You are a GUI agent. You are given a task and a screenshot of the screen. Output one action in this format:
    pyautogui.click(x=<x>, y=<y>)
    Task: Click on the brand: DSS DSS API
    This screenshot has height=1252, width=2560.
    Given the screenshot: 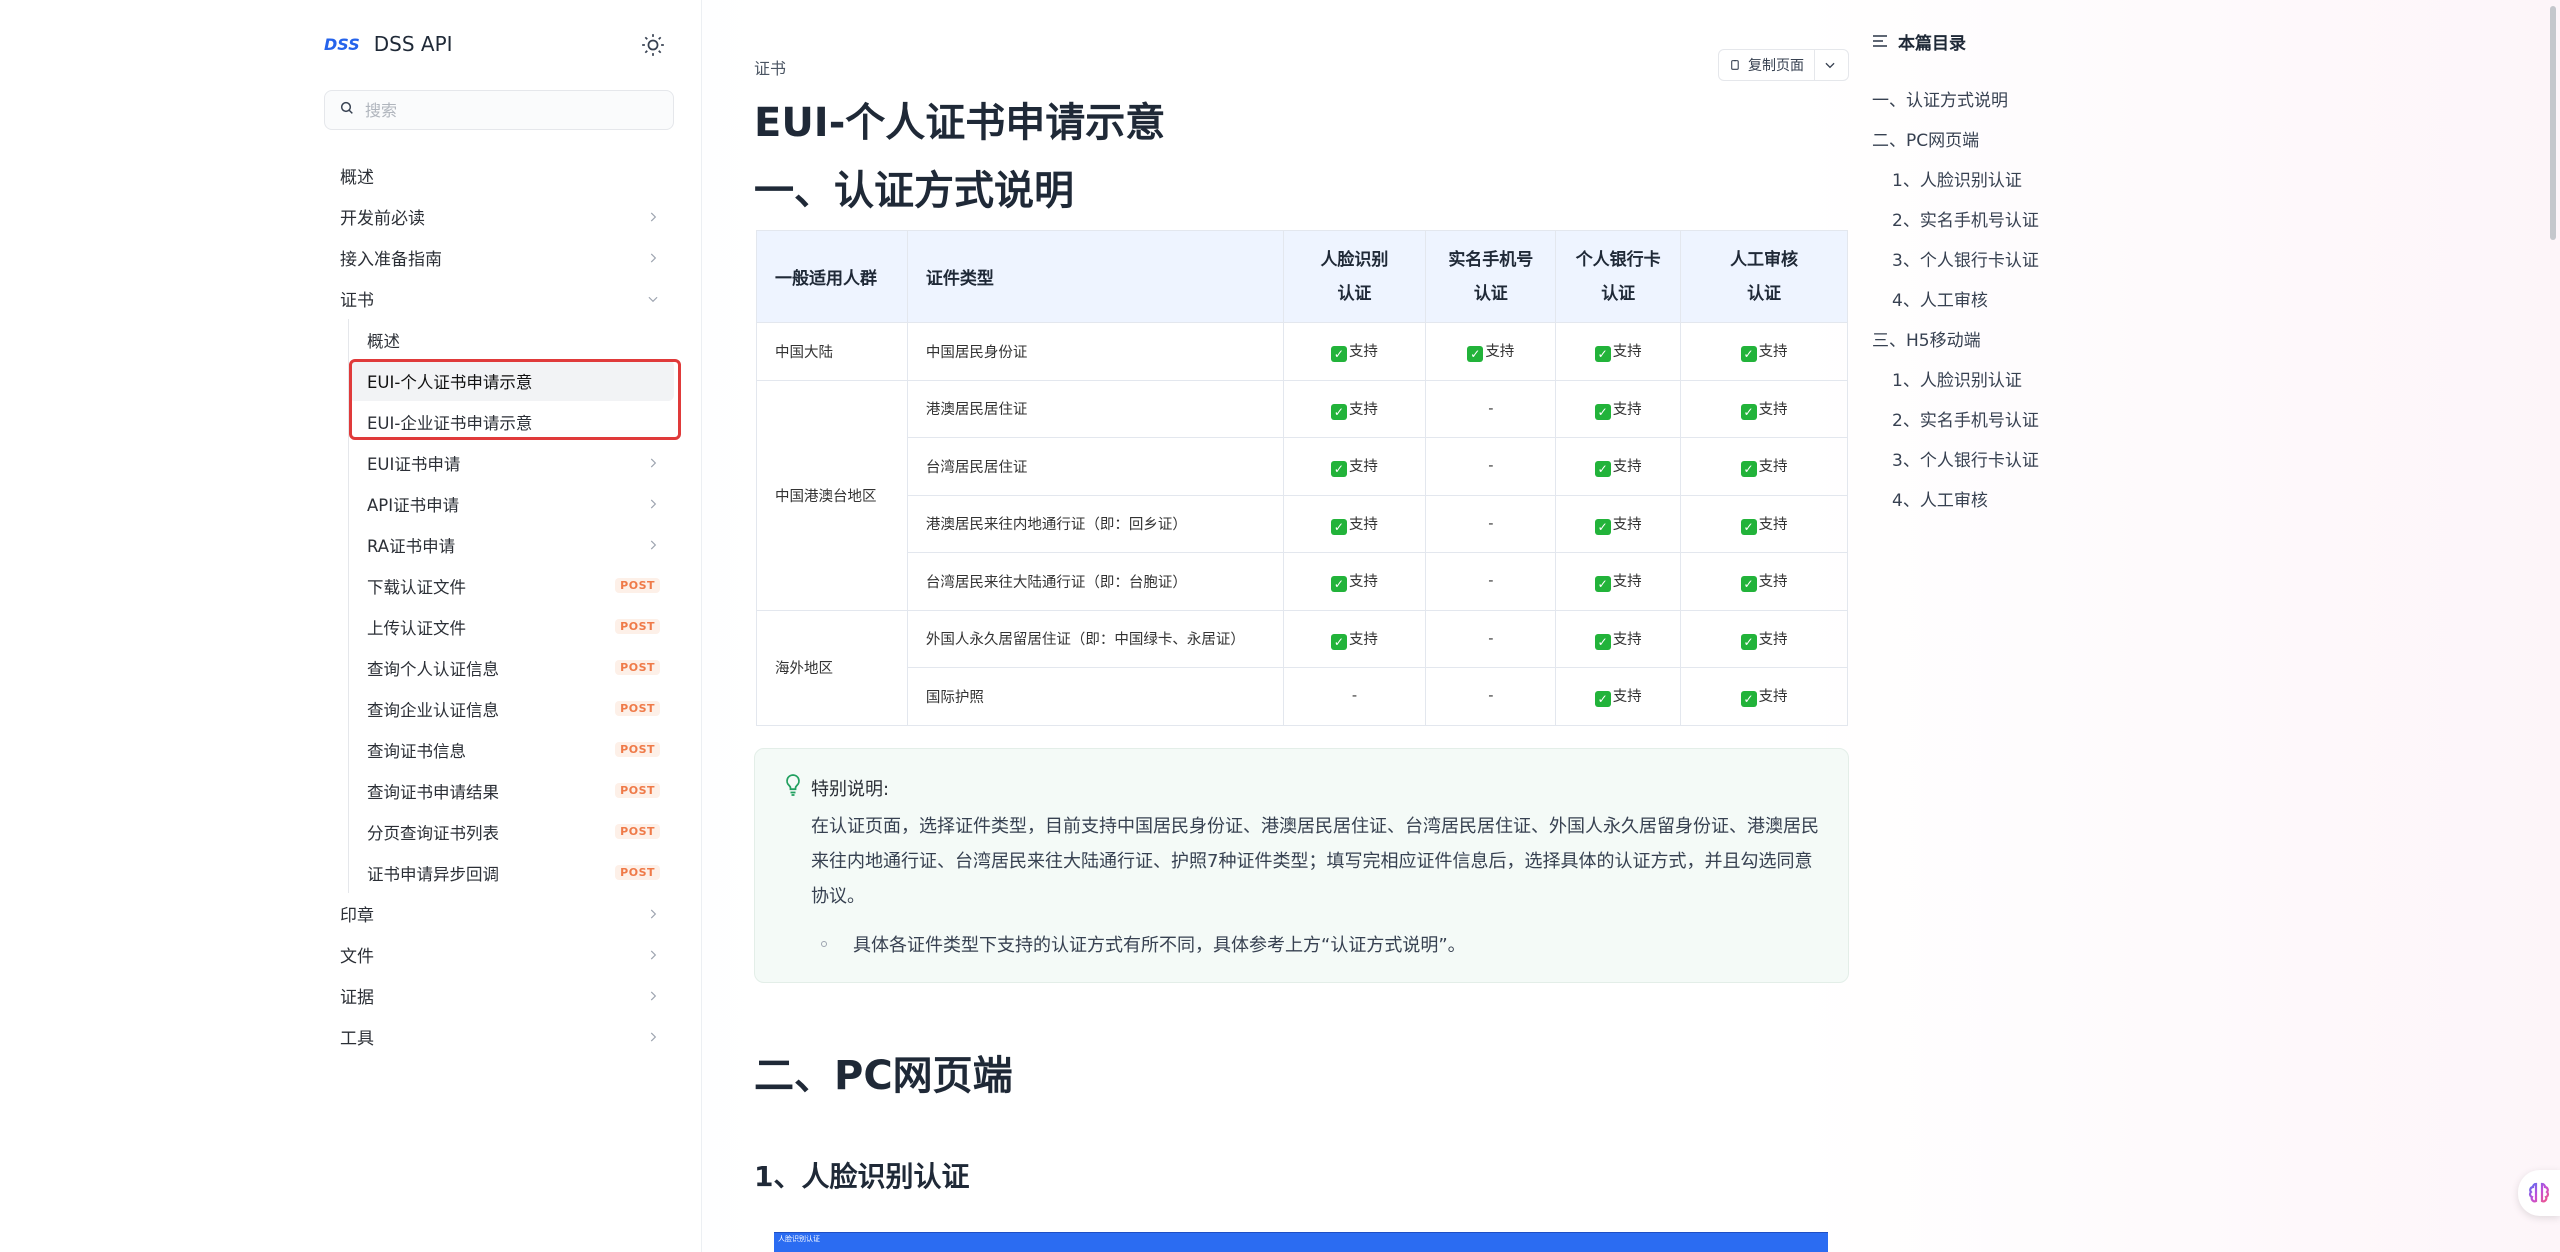 What is the action you would take?
    pyautogui.click(x=388, y=44)
    